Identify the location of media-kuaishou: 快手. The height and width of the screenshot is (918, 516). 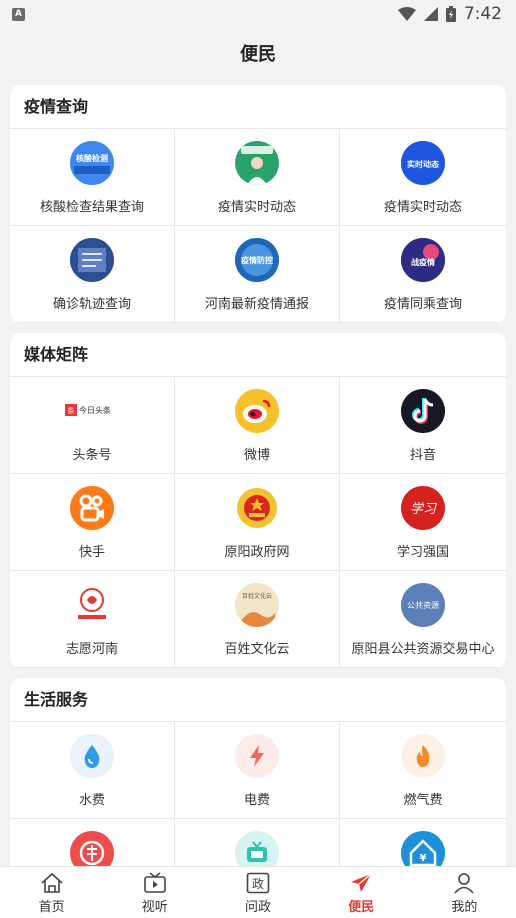
(92, 522).